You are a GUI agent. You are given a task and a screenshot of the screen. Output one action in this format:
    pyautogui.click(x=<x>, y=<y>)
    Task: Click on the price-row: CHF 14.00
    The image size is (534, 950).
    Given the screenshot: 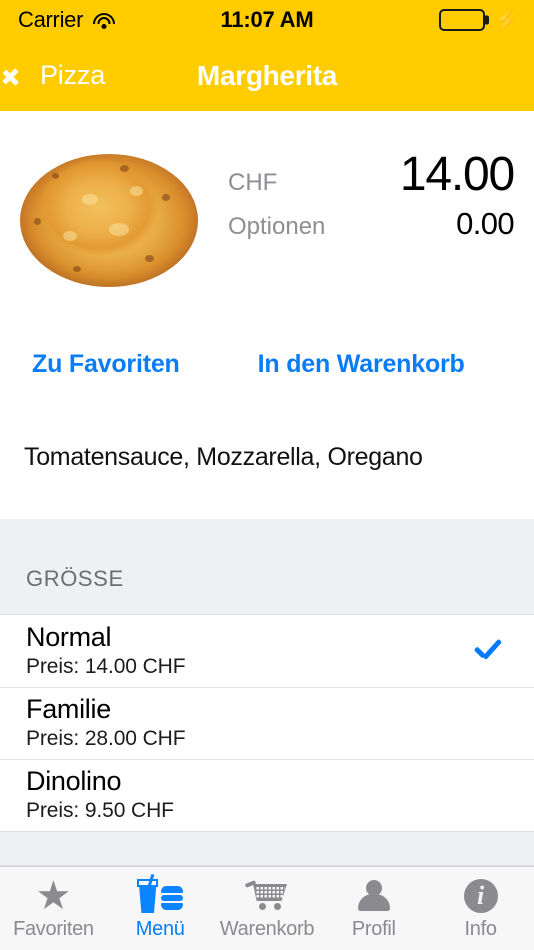 What is the action you would take?
    pyautogui.click(x=371, y=175)
    